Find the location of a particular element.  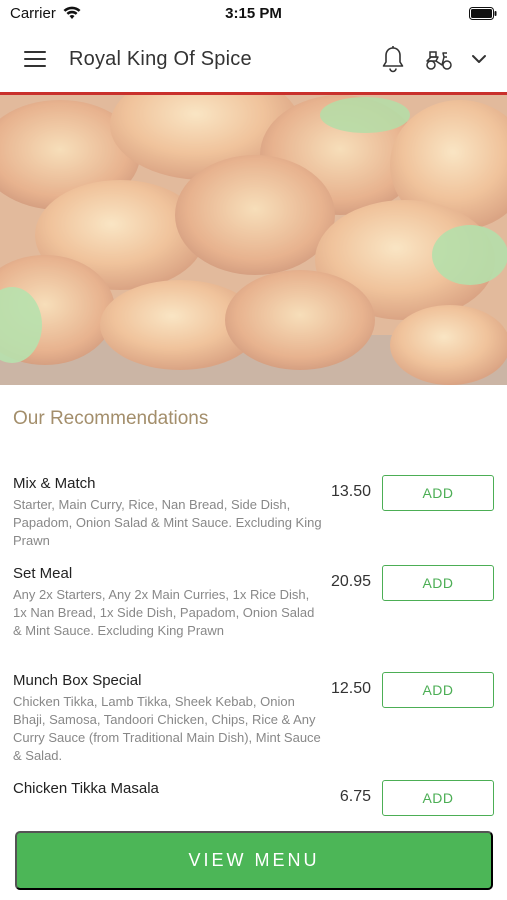

item-name: Munch Box Special is located at coordinates (77, 680).